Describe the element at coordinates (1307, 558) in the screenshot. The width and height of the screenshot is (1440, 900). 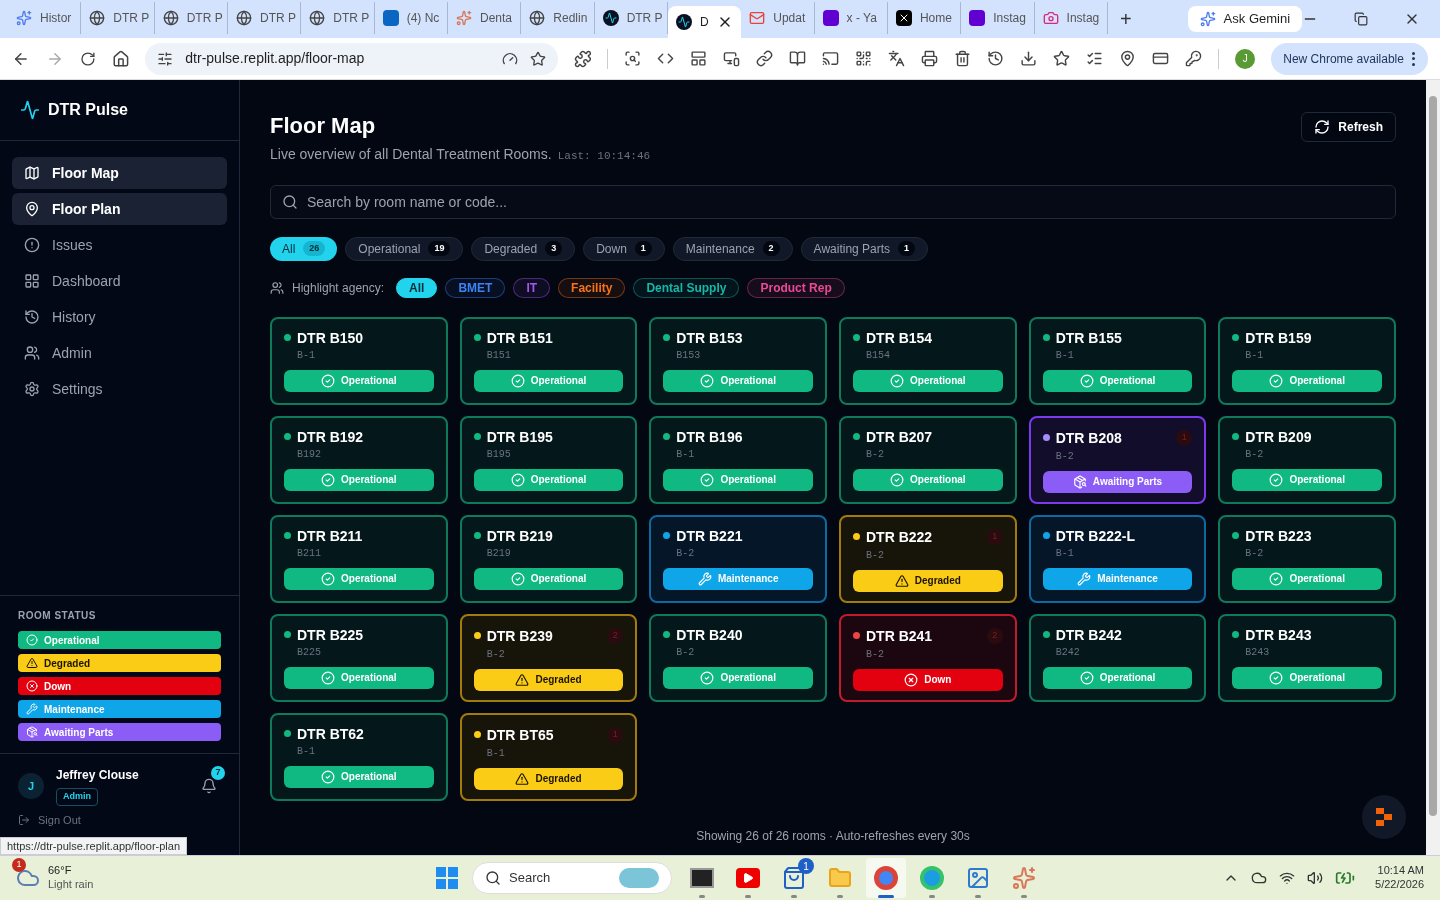
I see `room-card: DTR B223 B-2 Operational` at that location.